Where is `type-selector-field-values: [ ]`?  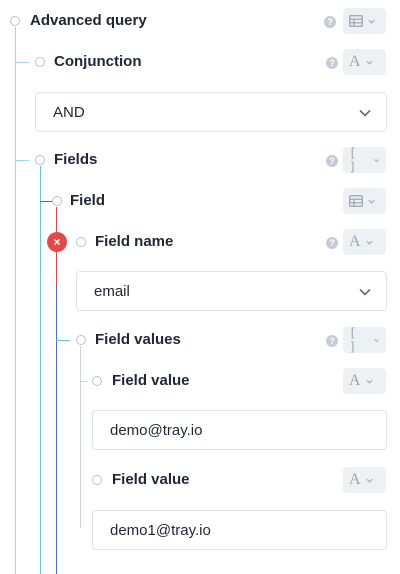 type-selector-field-values: [ ] is located at coordinates (364, 340).